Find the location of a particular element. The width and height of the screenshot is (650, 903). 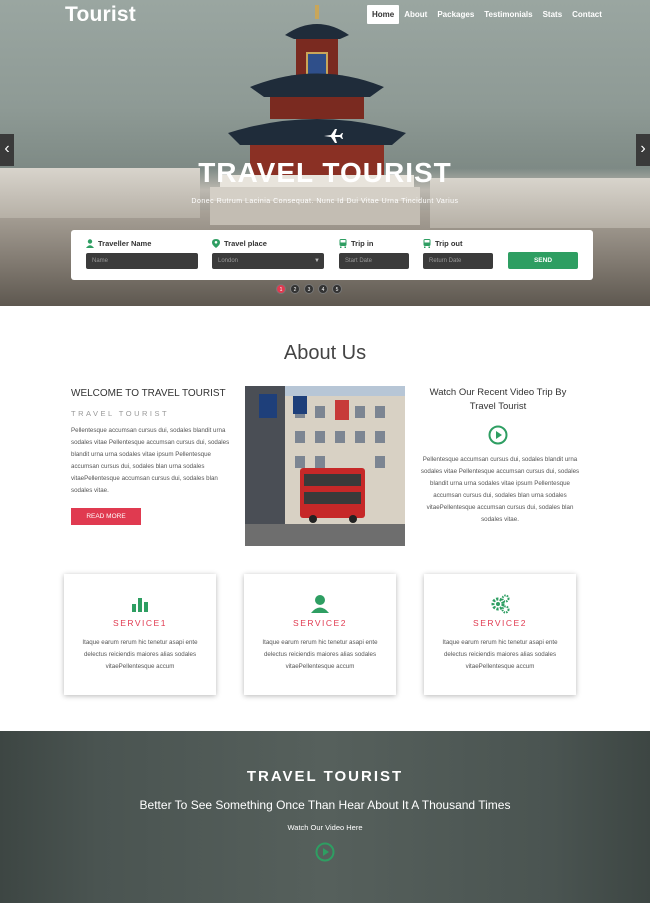

slider-pagination: 1 2 3 4 5 is located at coordinates (309, 289).